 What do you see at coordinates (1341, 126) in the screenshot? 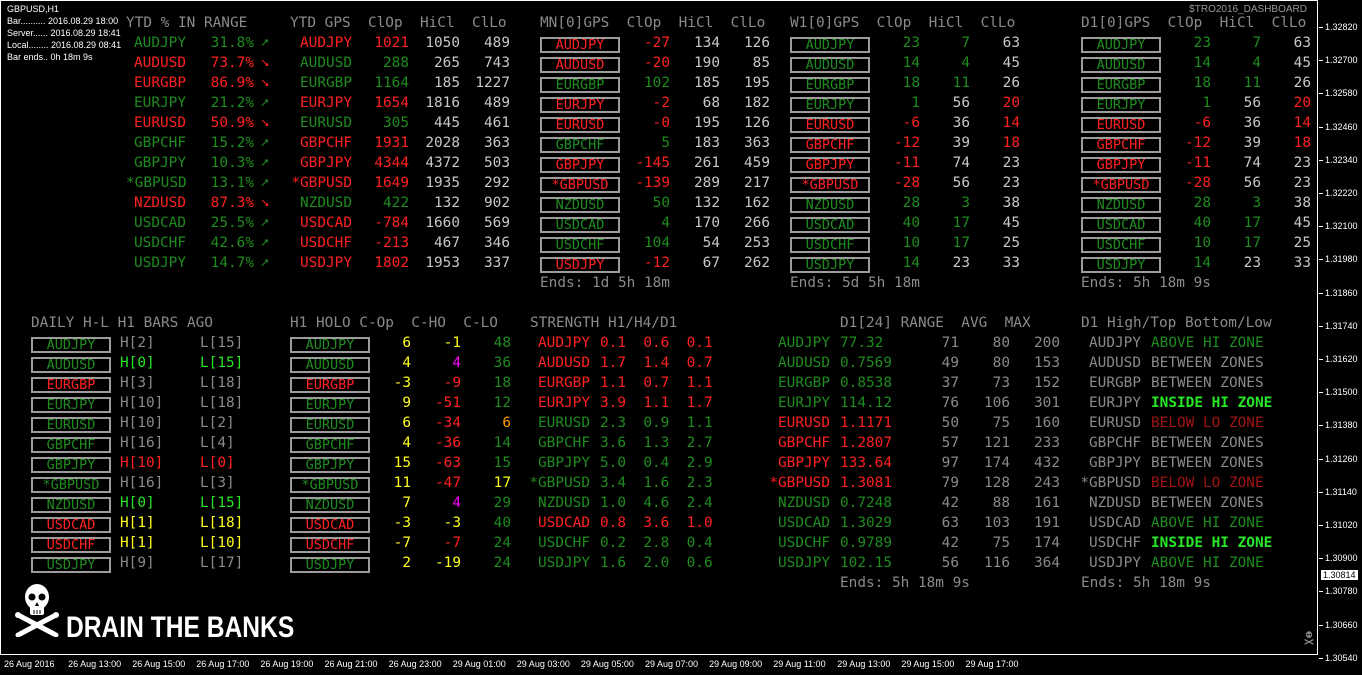
I see `price-label: 1.32460` at bounding box center [1341, 126].